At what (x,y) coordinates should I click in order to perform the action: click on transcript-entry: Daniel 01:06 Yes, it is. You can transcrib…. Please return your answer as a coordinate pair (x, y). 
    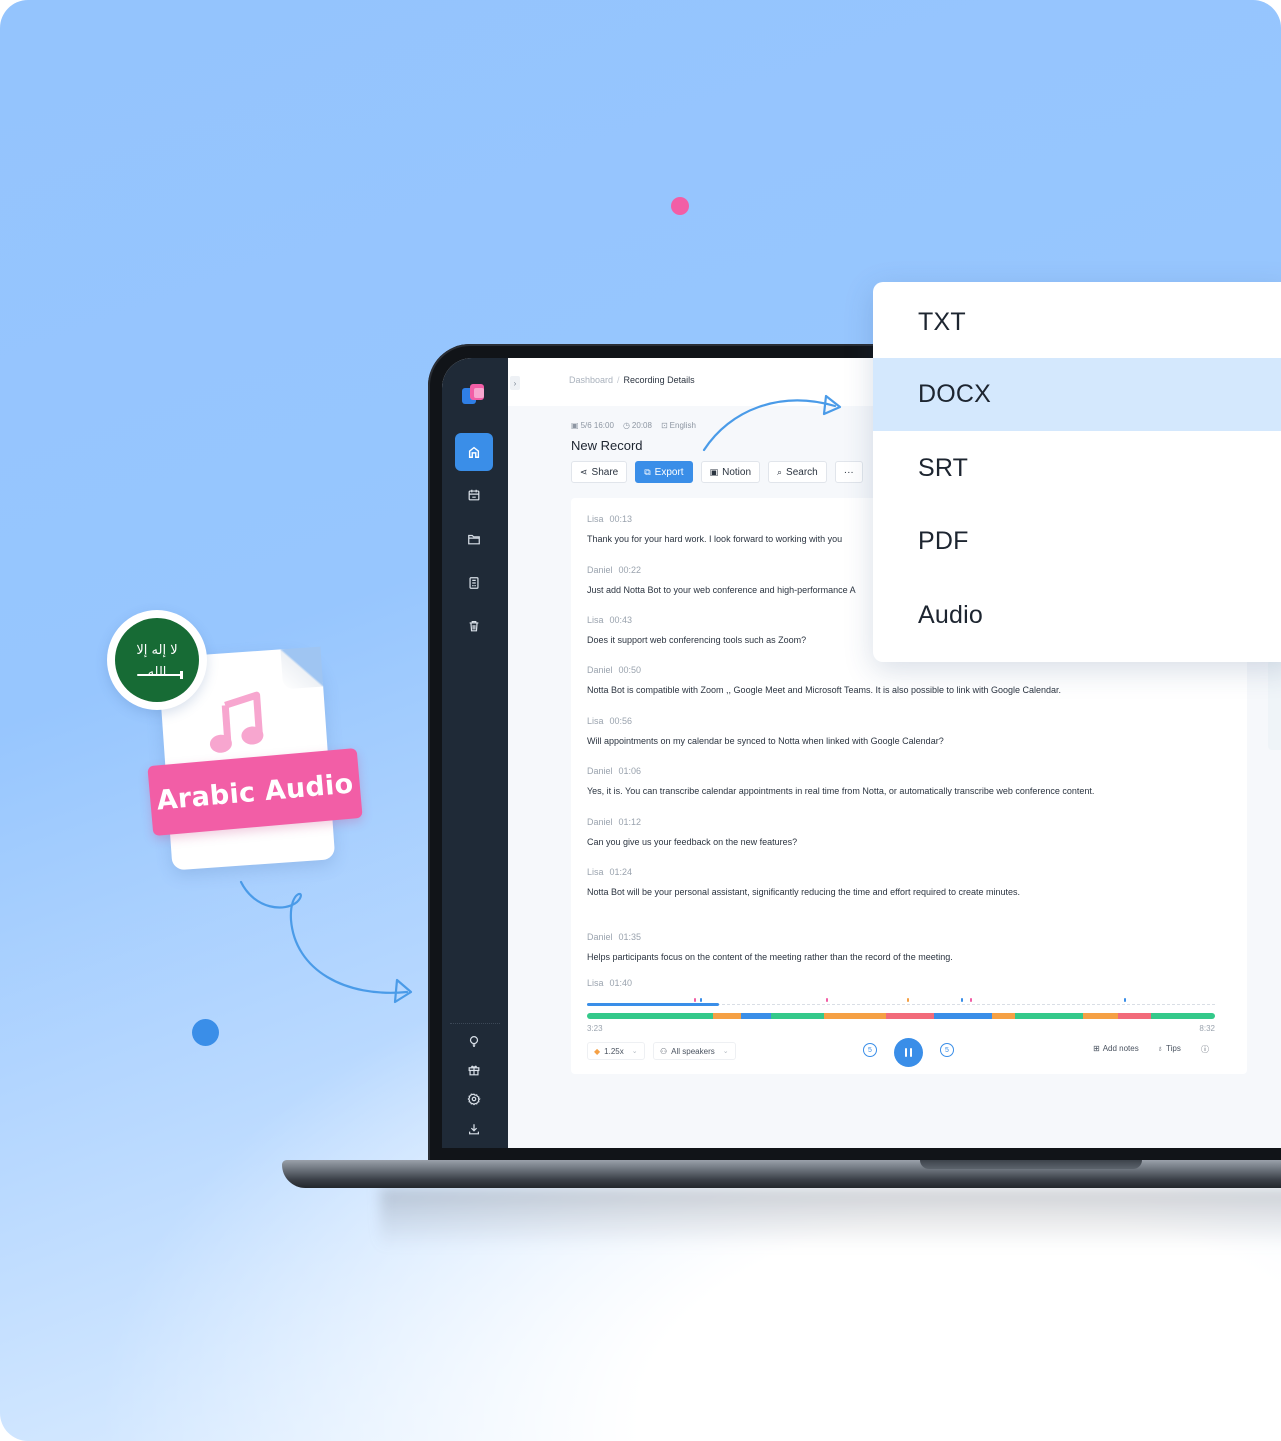
    Looking at the image, I should click on (907, 782).